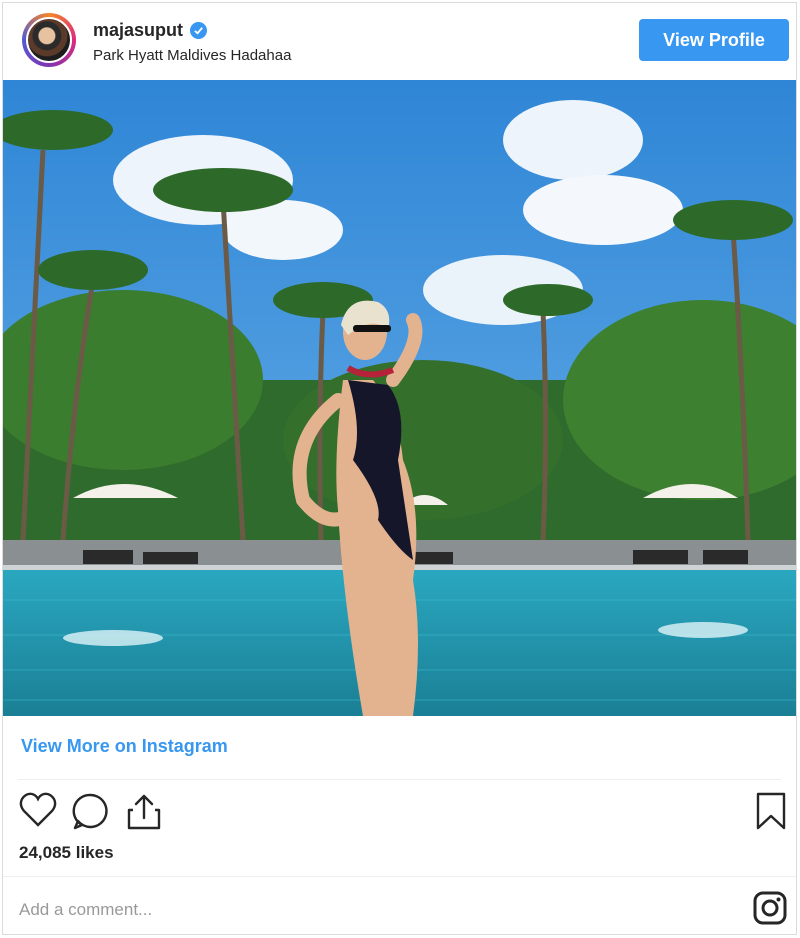 The image size is (800, 938). What do you see at coordinates (199, 30) in the screenshot?
I see `verified-badge-icon` at bounding box center [199, 30].